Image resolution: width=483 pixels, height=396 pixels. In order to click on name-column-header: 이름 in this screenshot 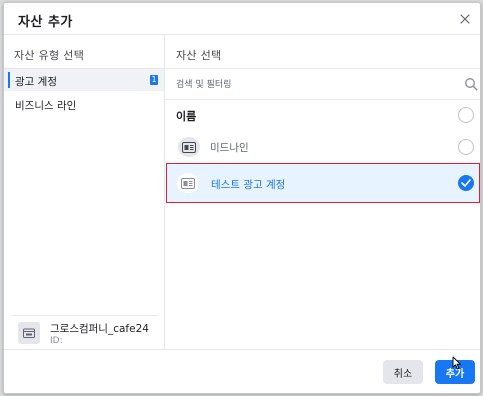, I will do `click(186, 116)`.